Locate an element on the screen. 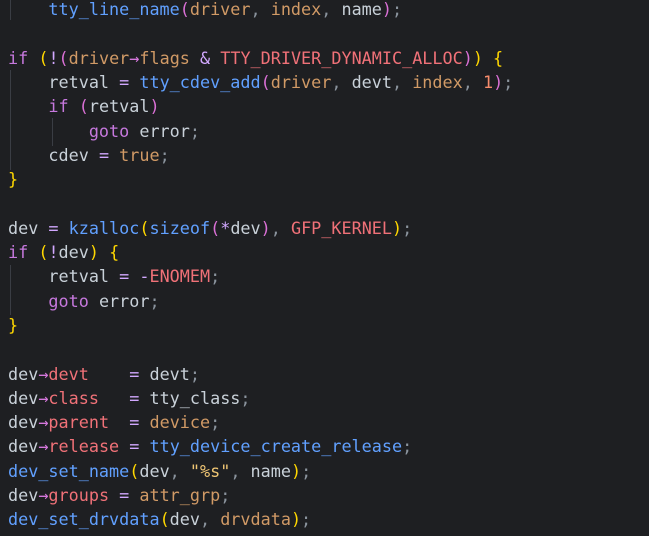 The height and width of the screenshot is (536, 649). code-line: tty_line_name(driver, index, name); is located at coordinates (205, 10).